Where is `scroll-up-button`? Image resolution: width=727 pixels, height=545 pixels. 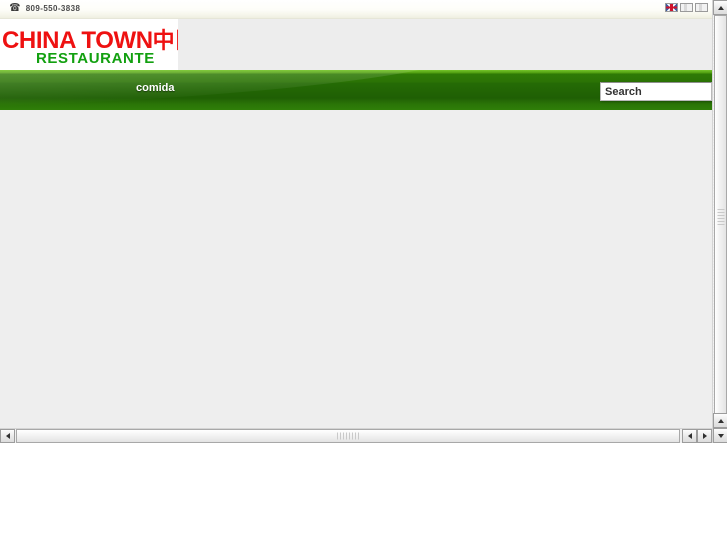 scroll-up-button is located at coordinates (720, 7).